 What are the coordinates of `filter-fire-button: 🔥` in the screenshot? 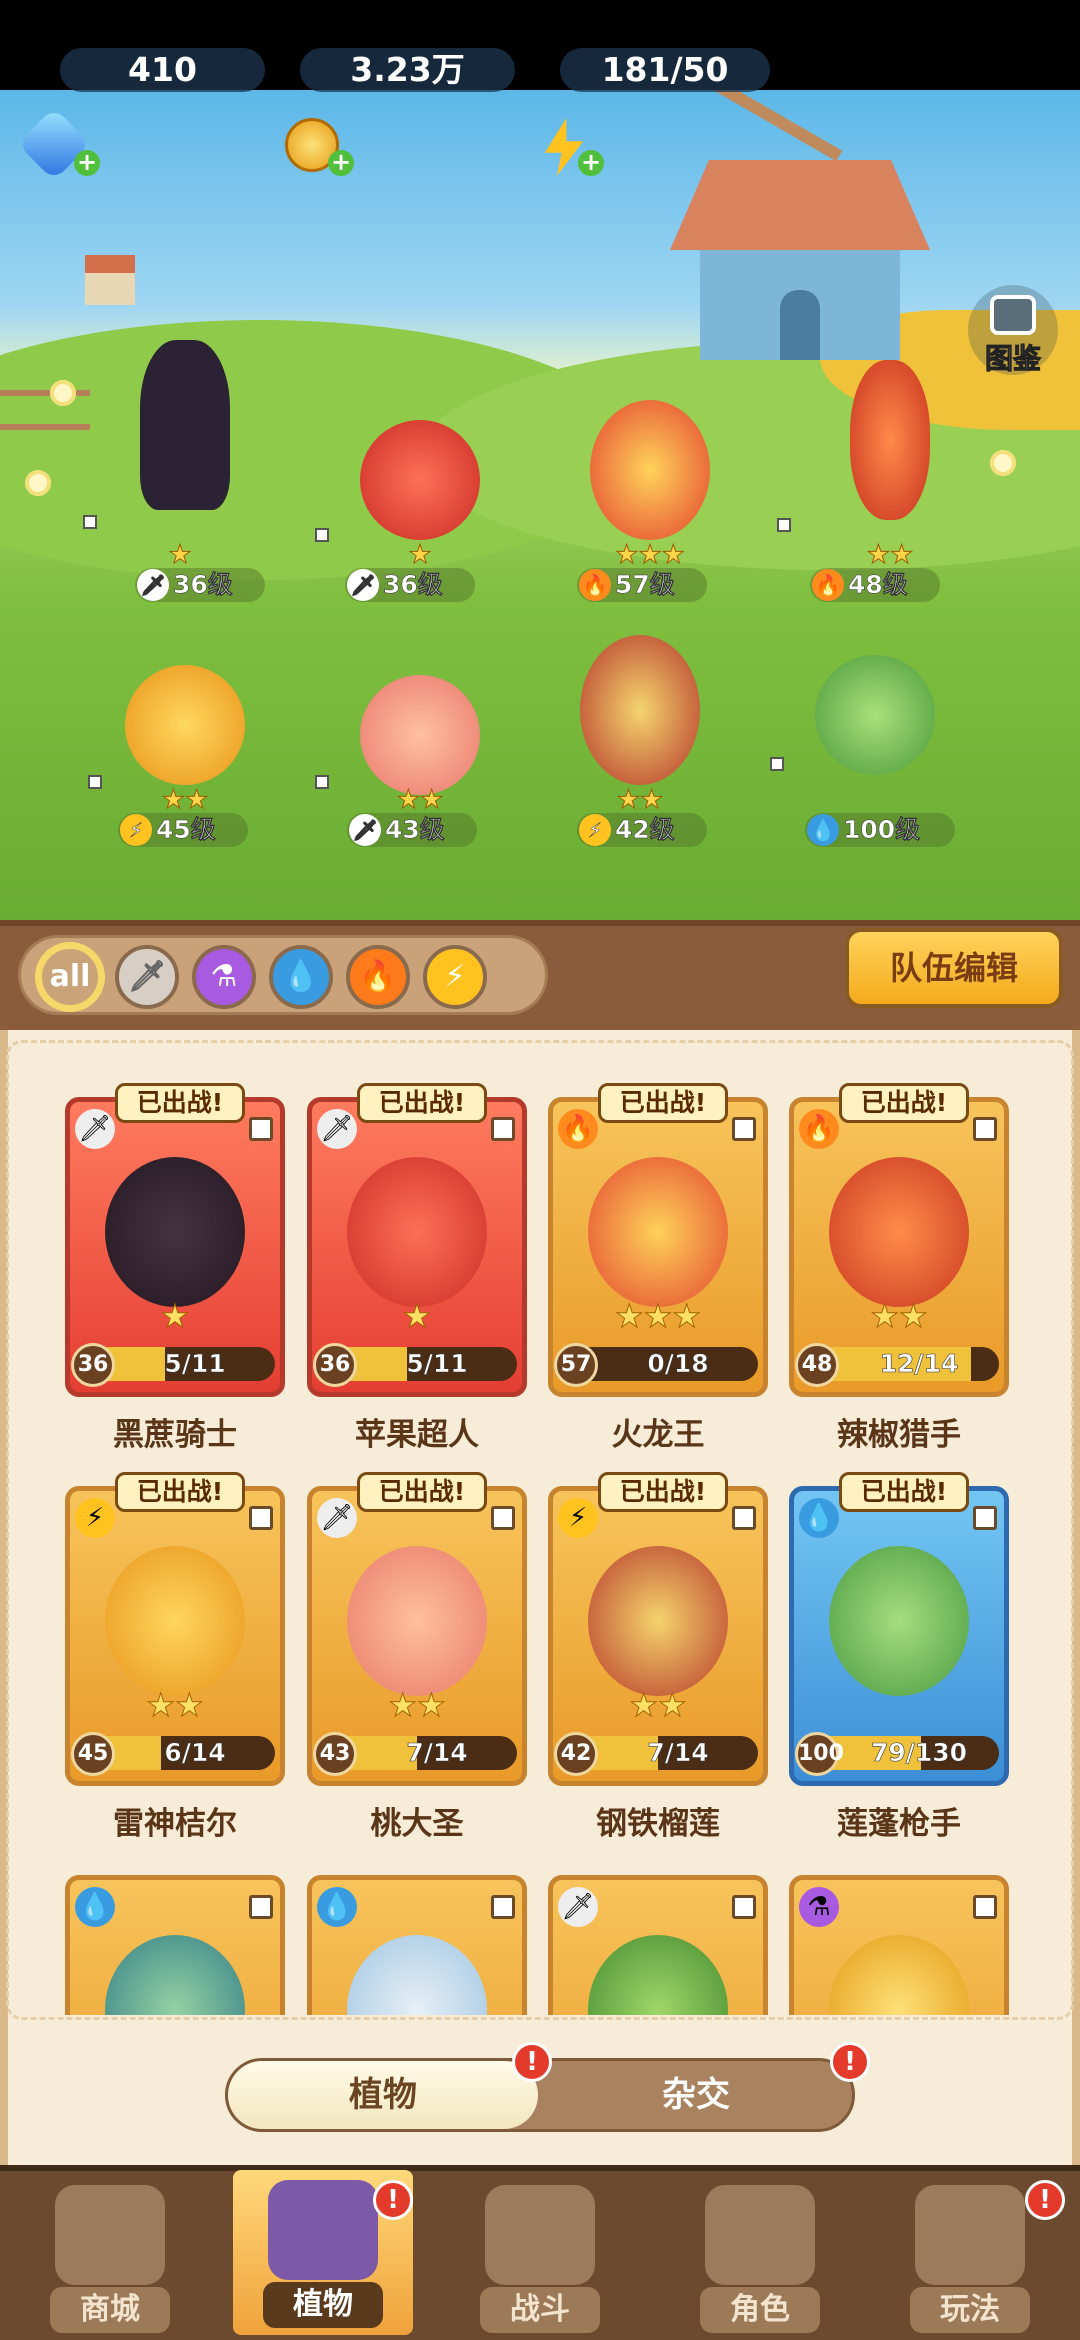 It's located at (378, 977).